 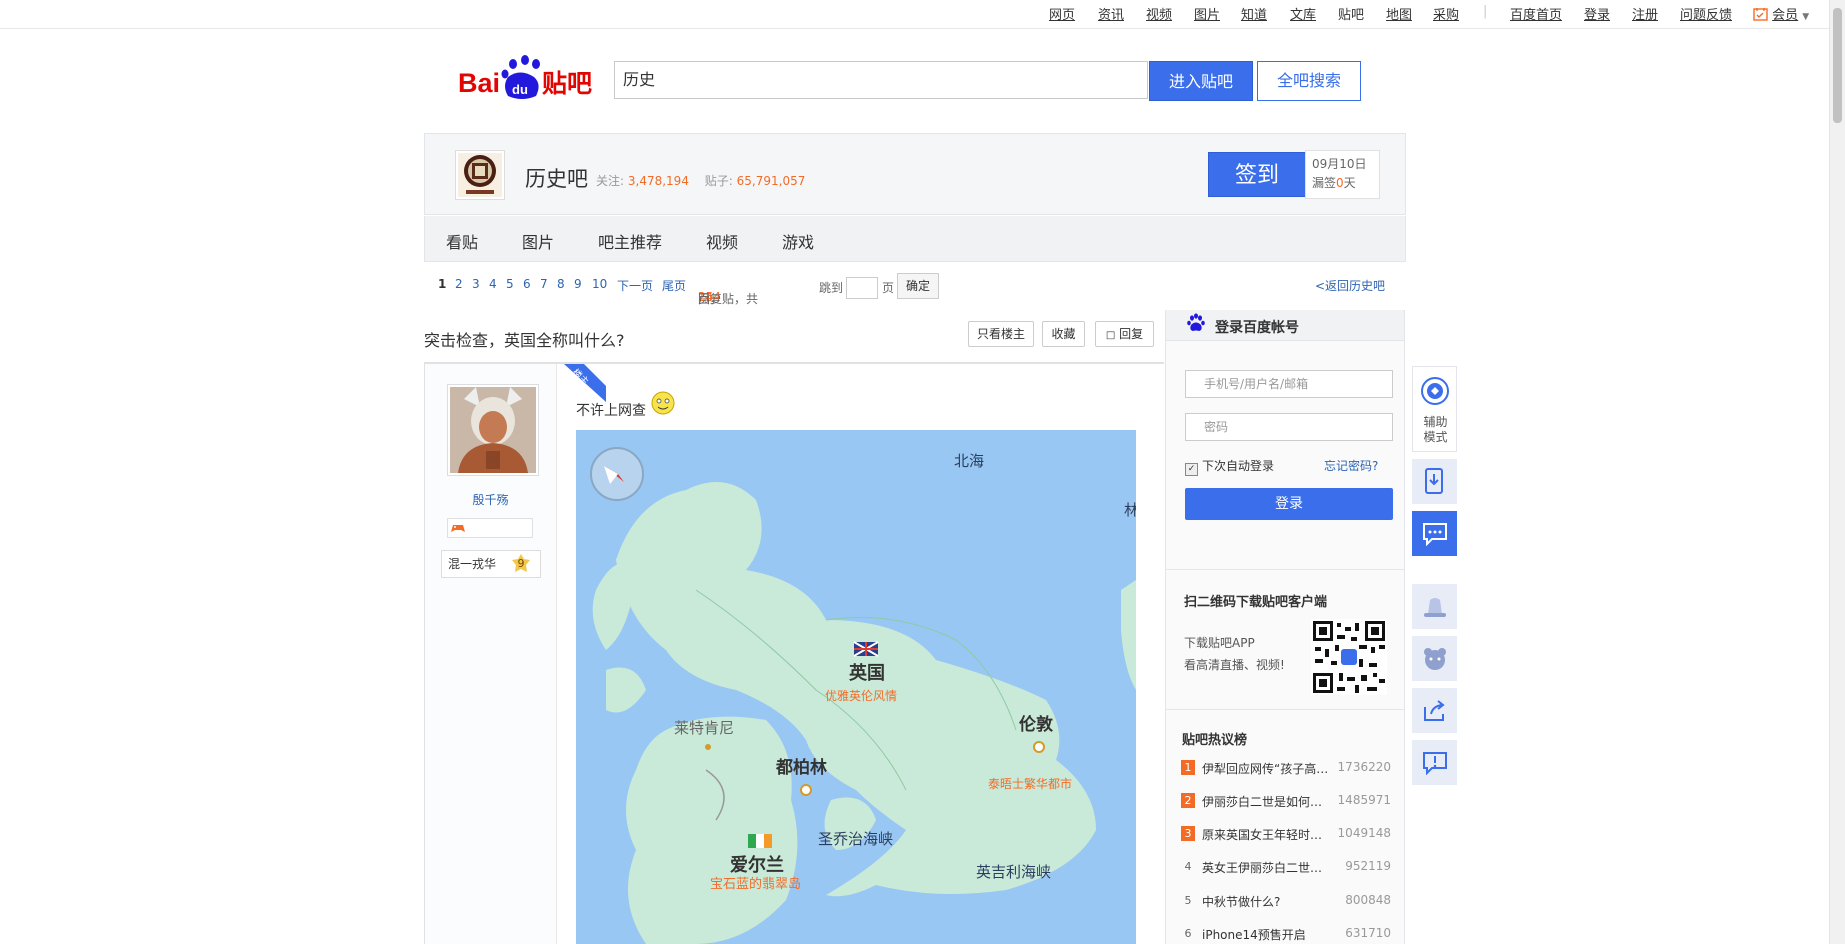 I want to click on hot-list-item: 4 英女王伊丽莎白二世… 952119, so click(x=1286, y=867).